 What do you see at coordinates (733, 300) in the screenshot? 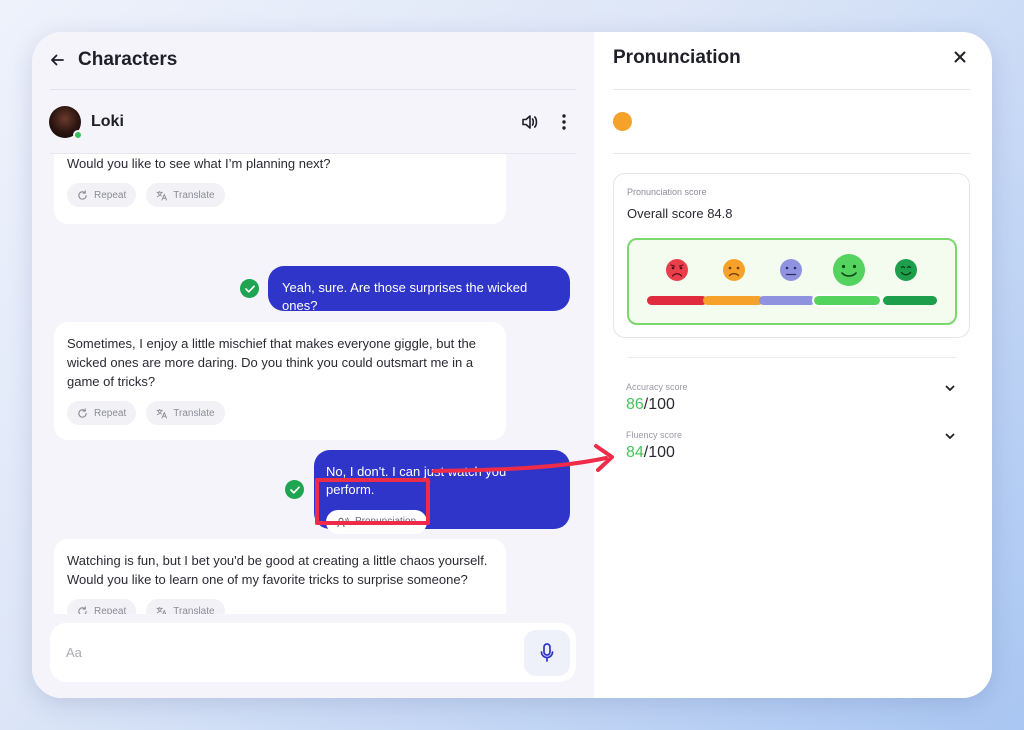
I see `bar-segment-poor` at bounding box center [733, 300].